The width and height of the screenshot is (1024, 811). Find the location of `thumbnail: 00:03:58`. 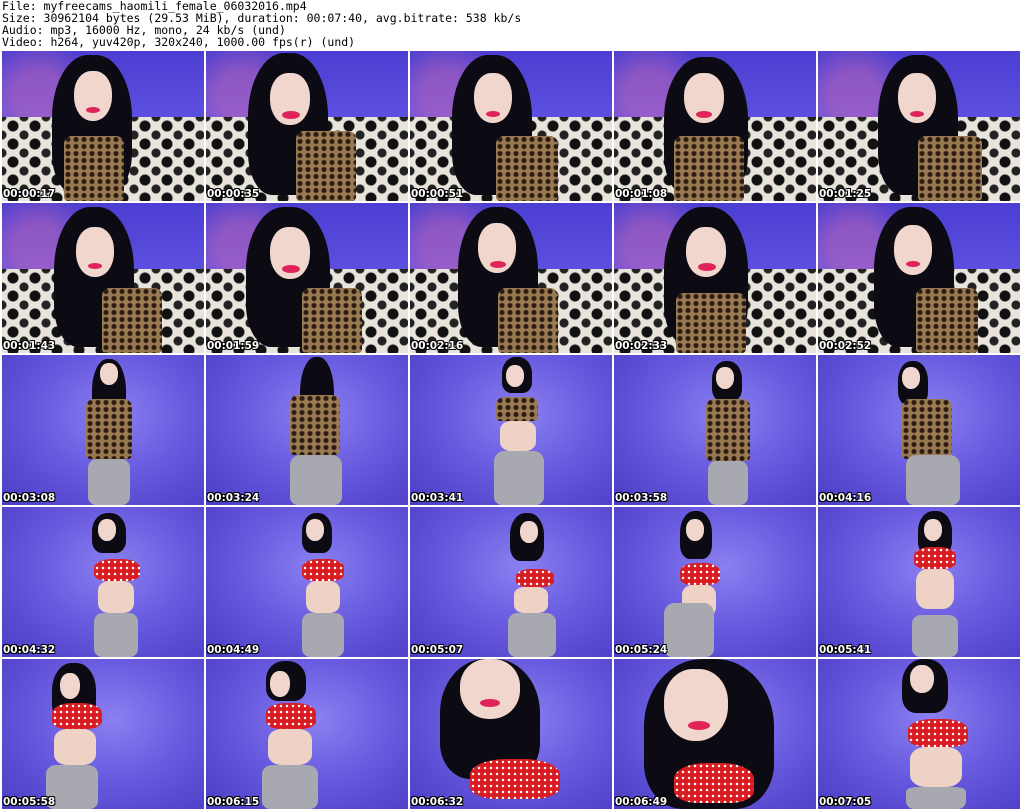

thumbnail: 00:03:58 is located at coordinates (715, 430).